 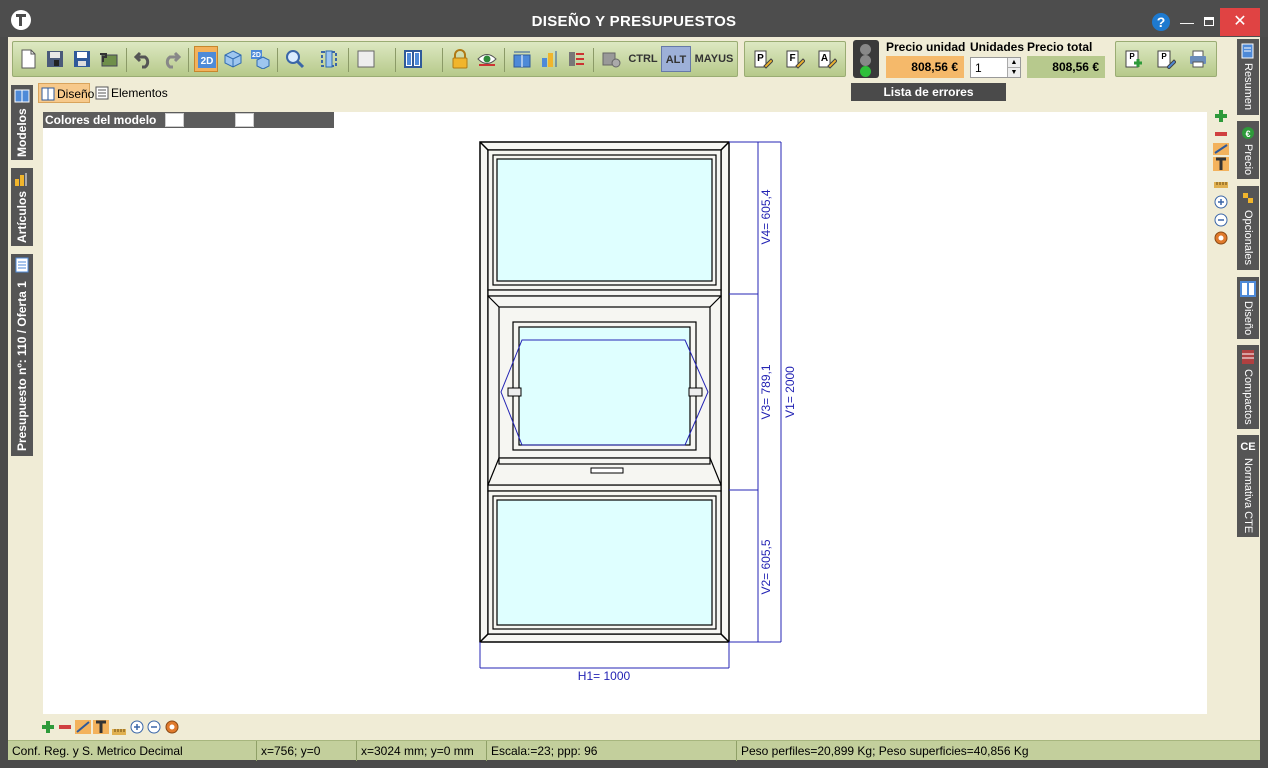 I want to click on tab-modelos: Modelos, so click(x=22, y=122).